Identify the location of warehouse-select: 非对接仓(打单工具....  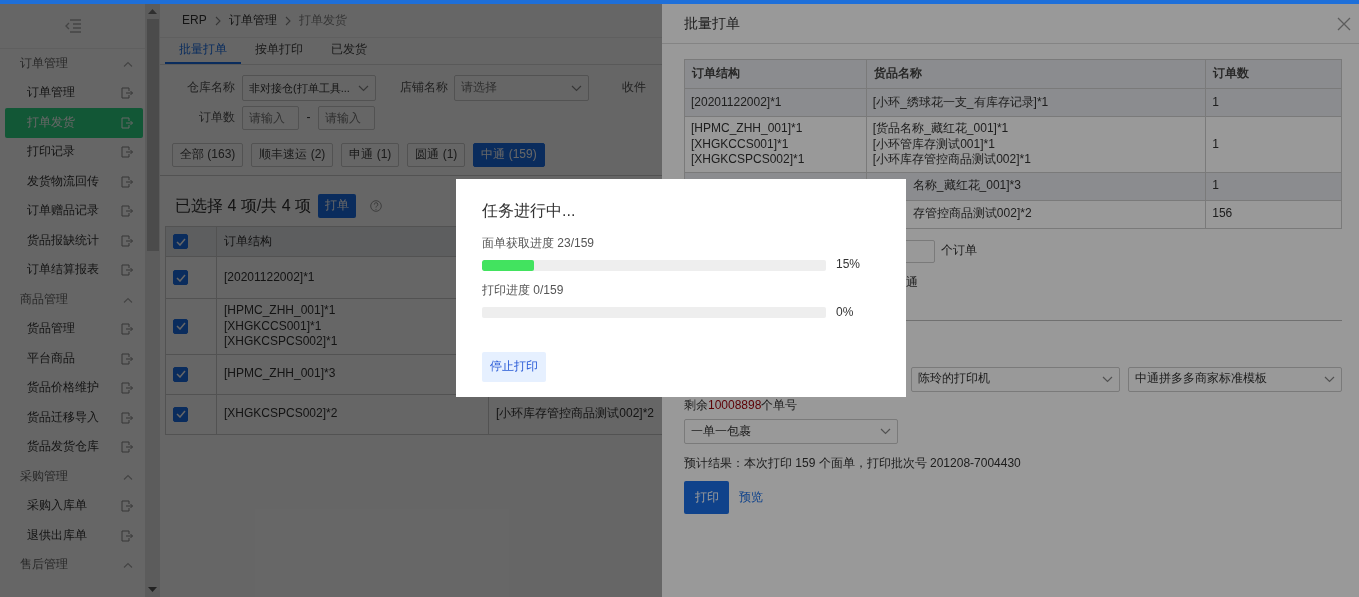
(309, 88).